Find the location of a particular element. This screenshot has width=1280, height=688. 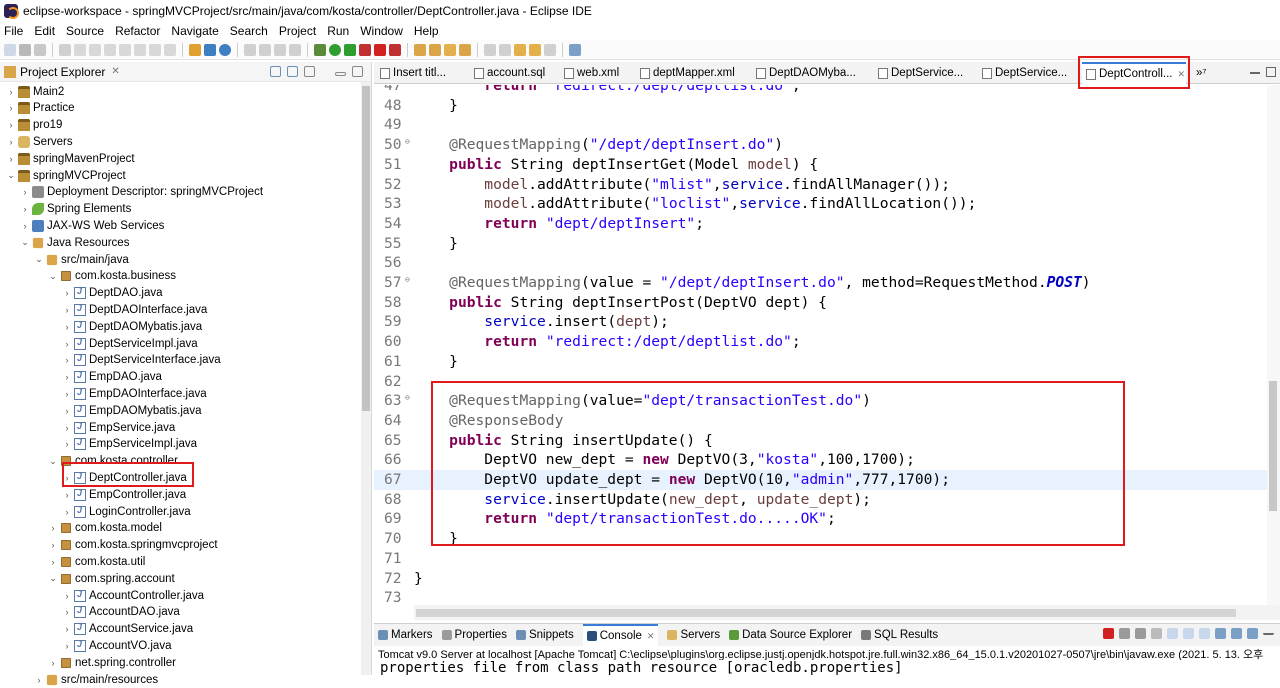

tab-data-source-explorer: Data Source Explorer is located at coordinates (790, 635).